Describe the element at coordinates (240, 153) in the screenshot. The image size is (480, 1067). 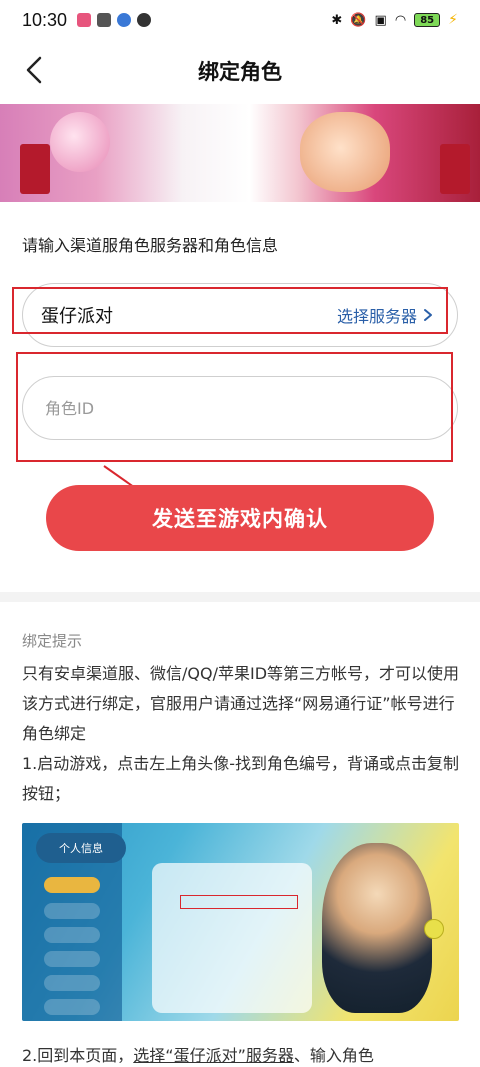
I see `banner-image` at that location.